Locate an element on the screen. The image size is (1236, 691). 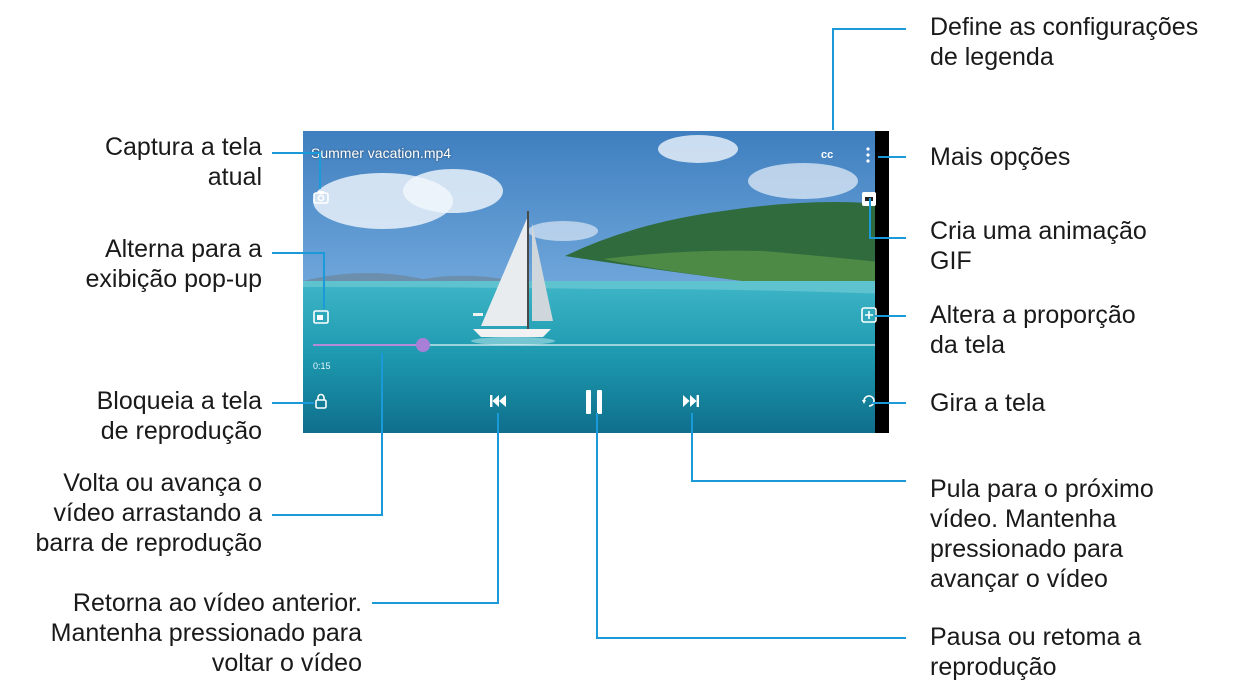
callout-line-more is located at coordinates (892, 157).